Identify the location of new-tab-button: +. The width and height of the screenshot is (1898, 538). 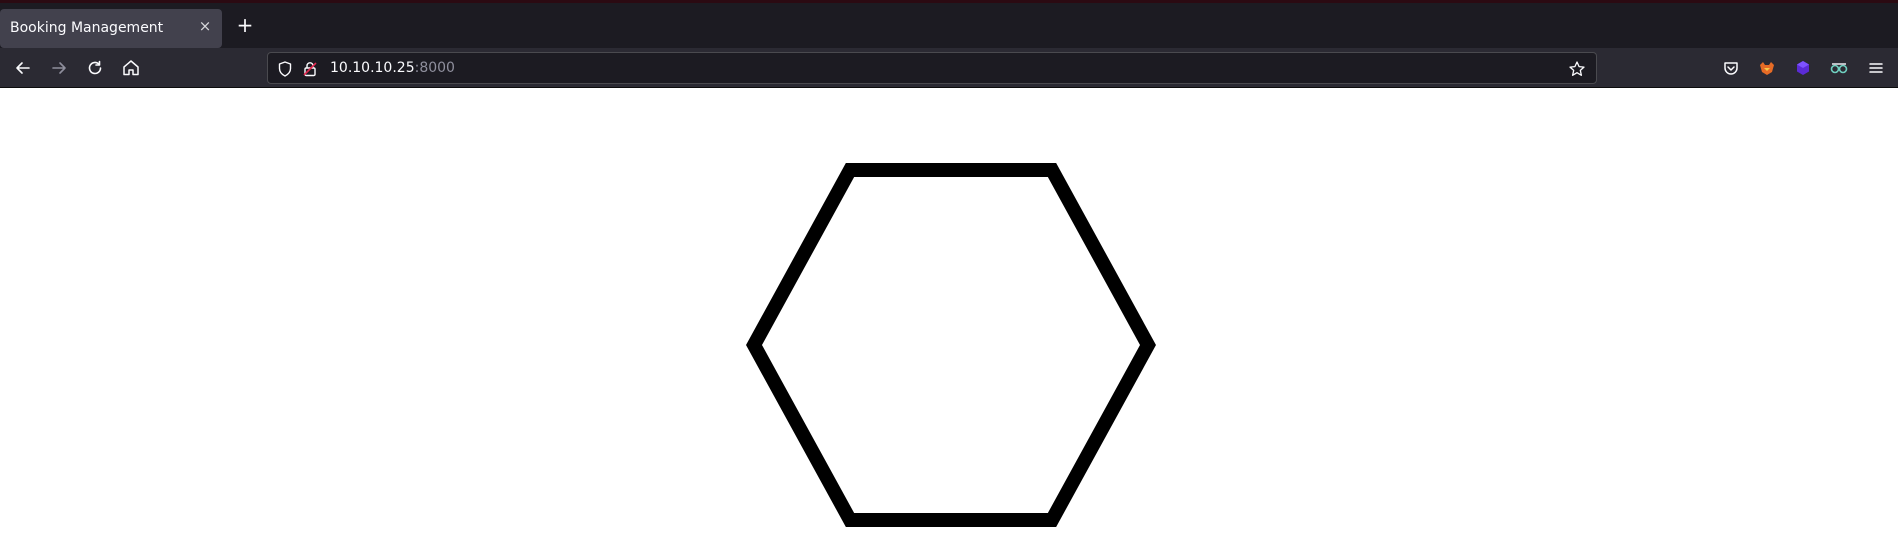
(245, 25).